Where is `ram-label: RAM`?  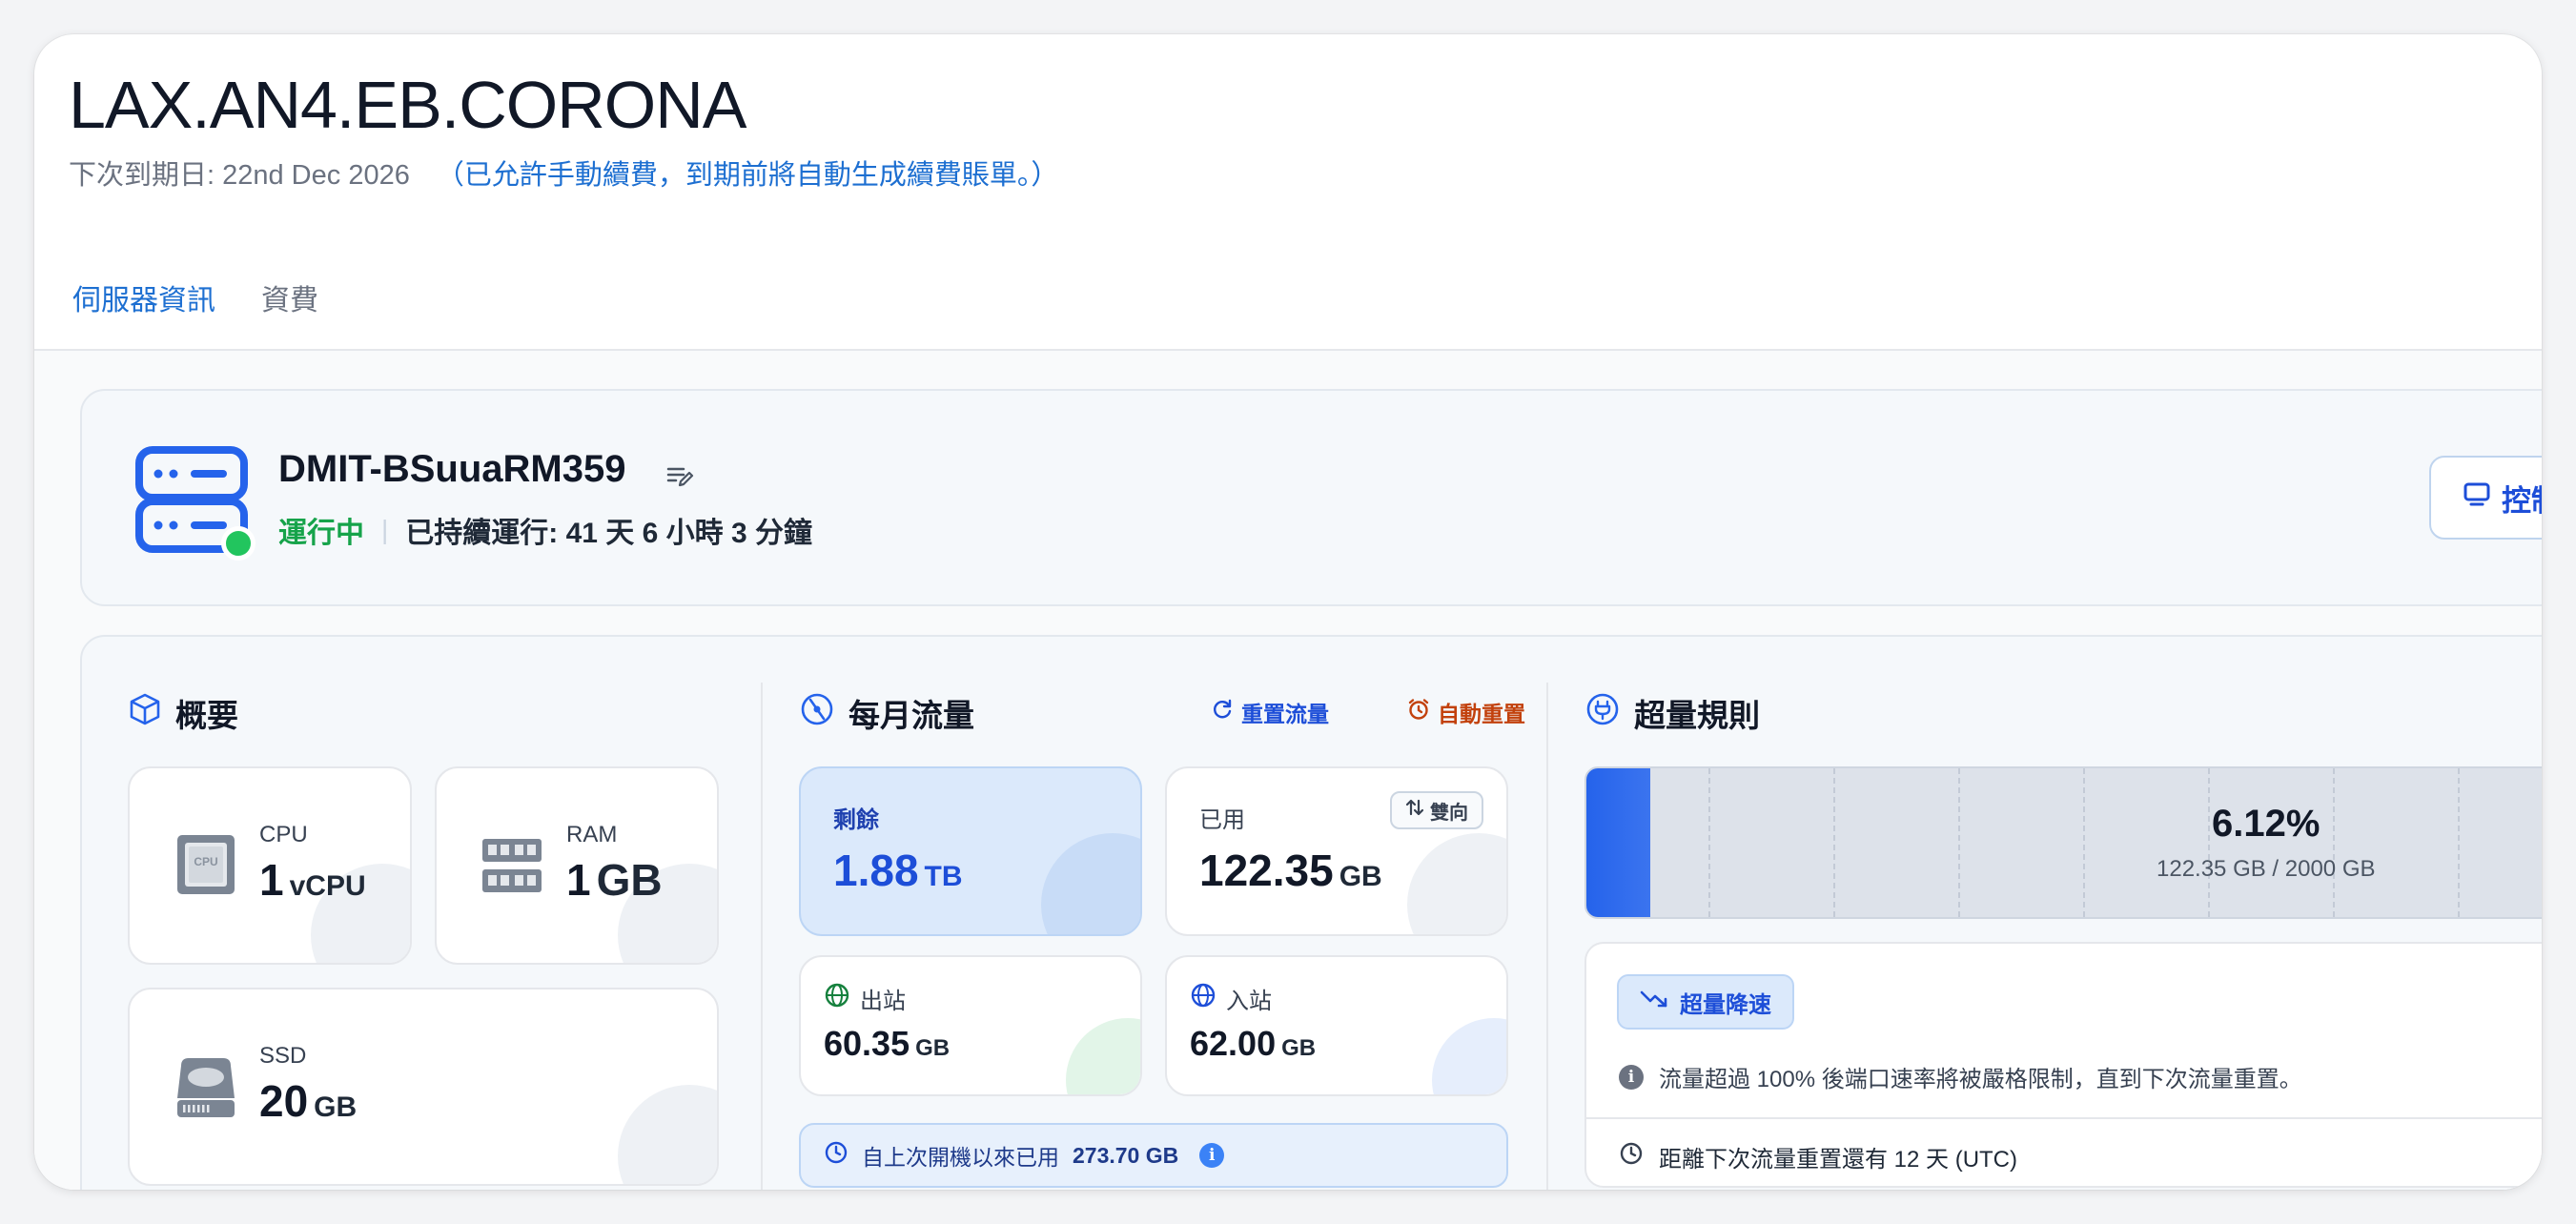
ram-label: RAM is located at coordinates (592, 835).